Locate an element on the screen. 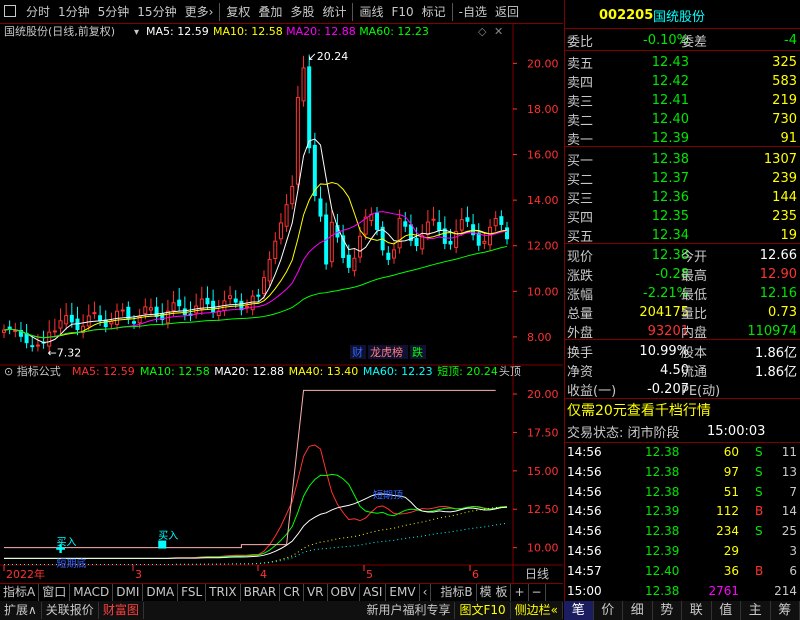  status-item-2: 财富图 is located at coordinates (121, 610).